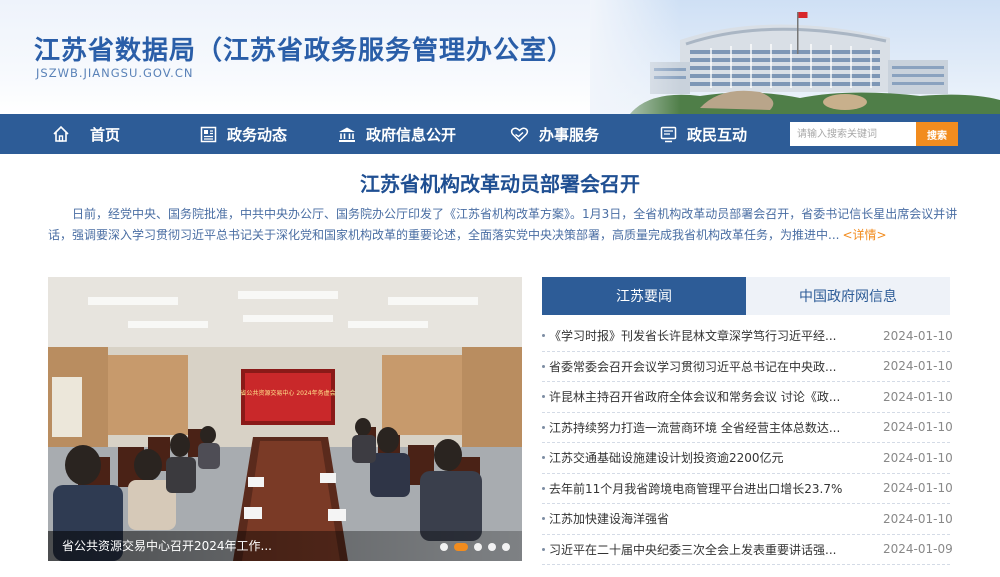  I want to click on news-title: 去年前11个月我省跨境电商管理平台进出口增长23.7%, so click(708, 488).